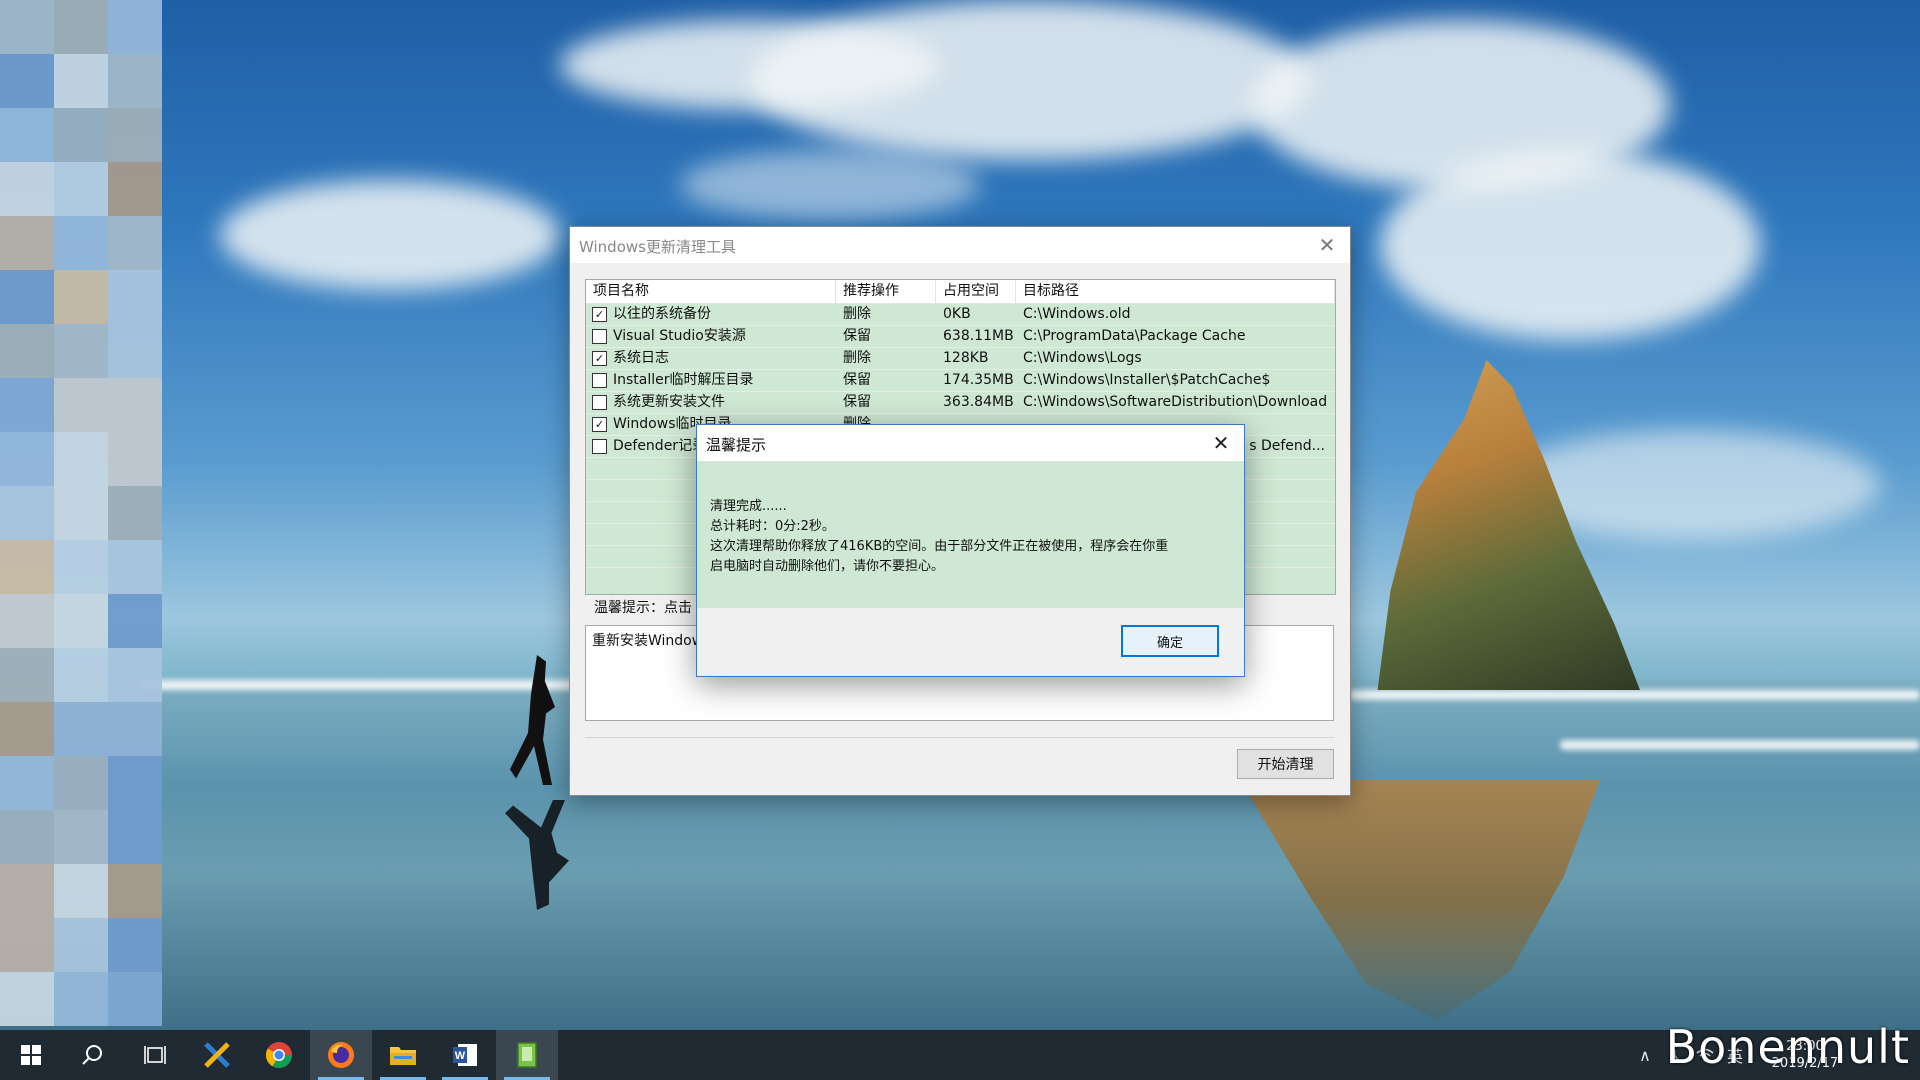  What do you see at coordinates (93, 1055) in the screenshot?
I see `search-icon` at bounding box center [93, 1055].